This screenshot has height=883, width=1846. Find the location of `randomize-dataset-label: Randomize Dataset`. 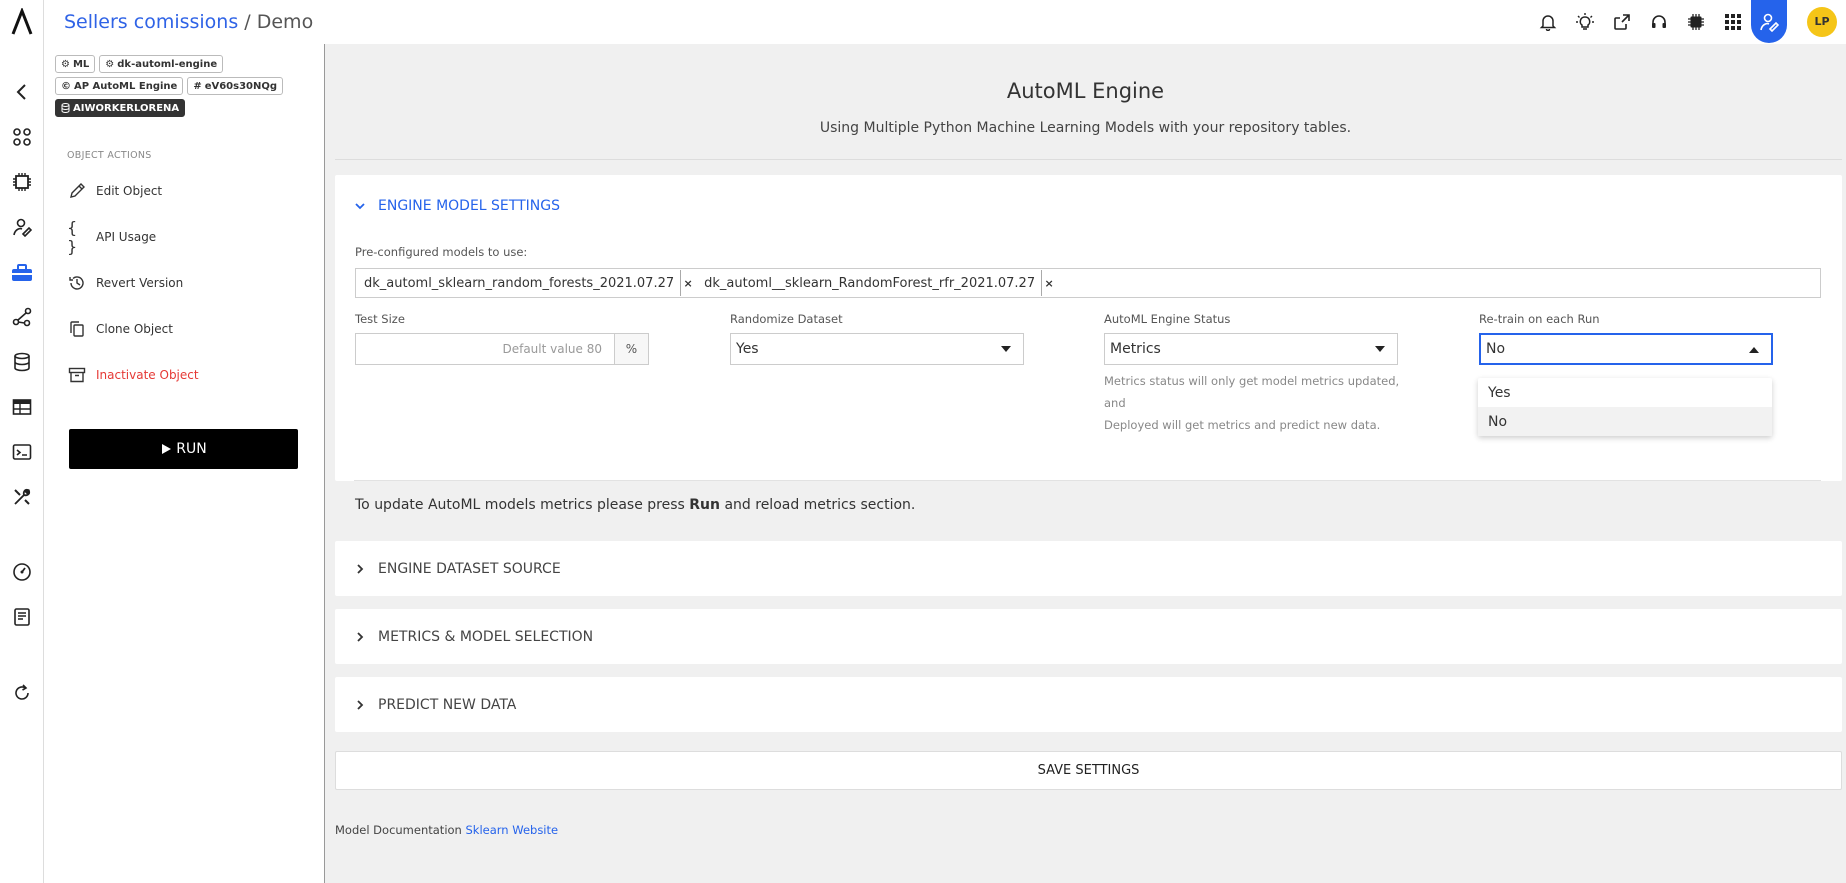

randomize-dataset-label: Randomize Dataset is located at coordinates (786, 319).